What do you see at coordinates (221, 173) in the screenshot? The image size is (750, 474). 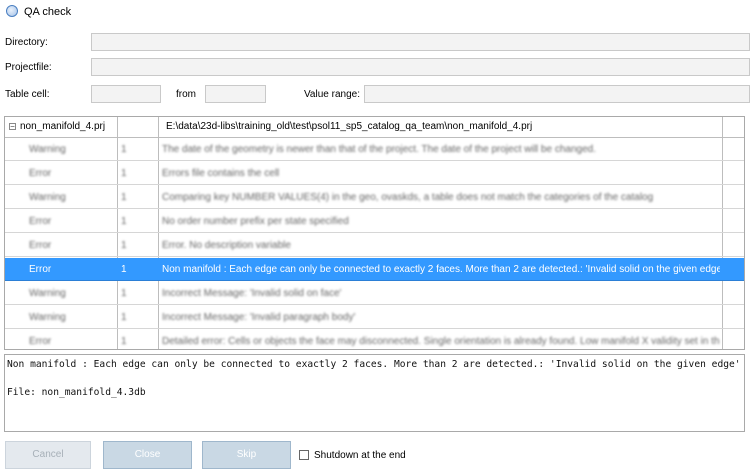 I see `row-message: Errors file contains the cell` at bounding box center [221, 173].